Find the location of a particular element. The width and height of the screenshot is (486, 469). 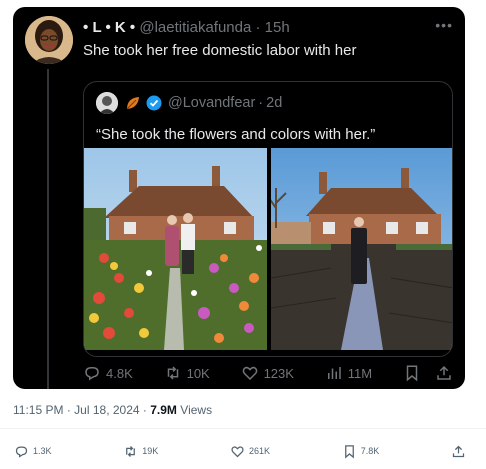

quote-header: @Lovandfear · 2d is located at coordinates (189, 103).